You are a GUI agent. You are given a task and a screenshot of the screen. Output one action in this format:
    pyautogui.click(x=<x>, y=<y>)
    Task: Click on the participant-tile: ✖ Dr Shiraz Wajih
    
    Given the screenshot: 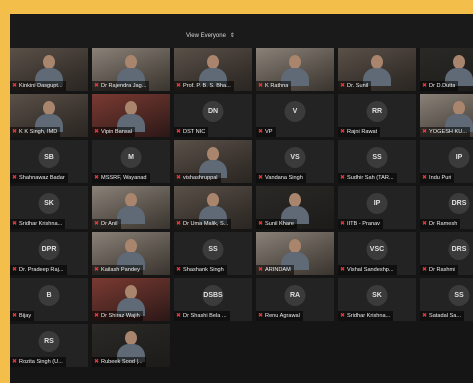 What is the action you would take?
    pyautogui.click(x=131, y=299)
    